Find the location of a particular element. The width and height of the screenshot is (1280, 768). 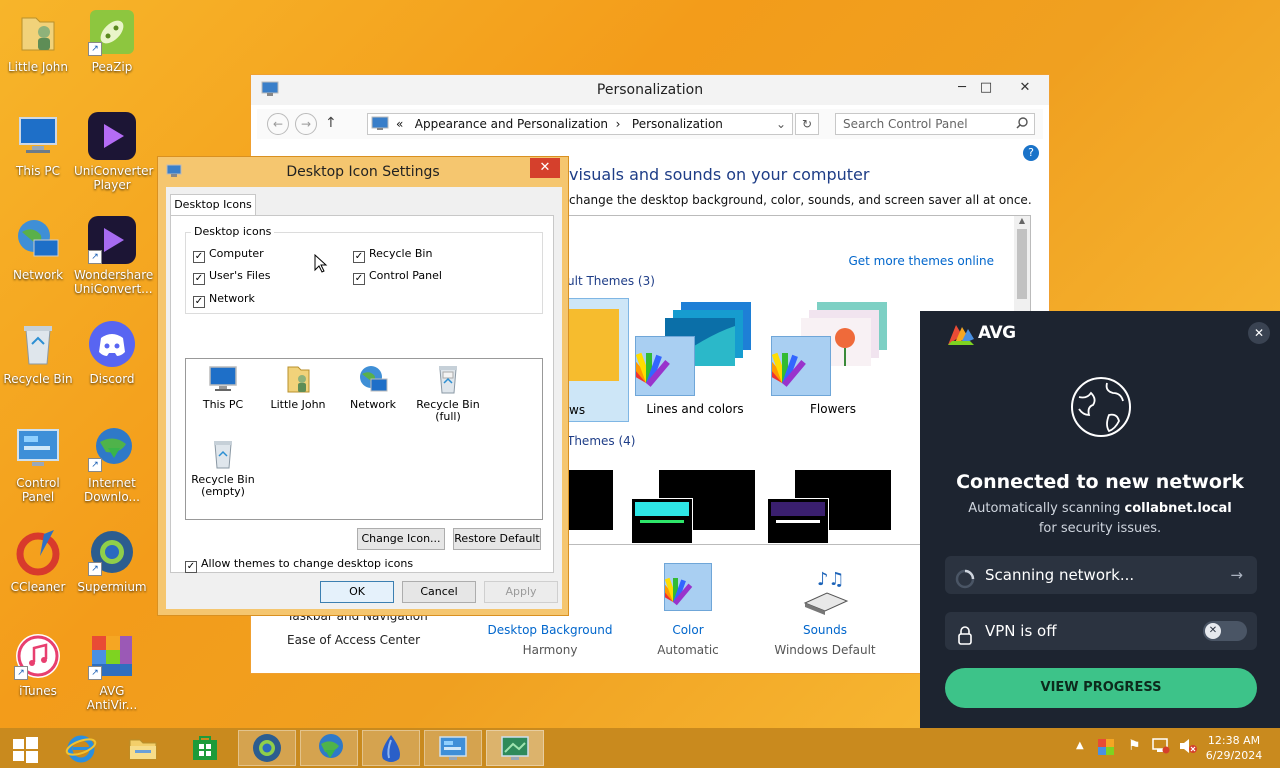

back-button: ← is located at coordinates (278, 124).